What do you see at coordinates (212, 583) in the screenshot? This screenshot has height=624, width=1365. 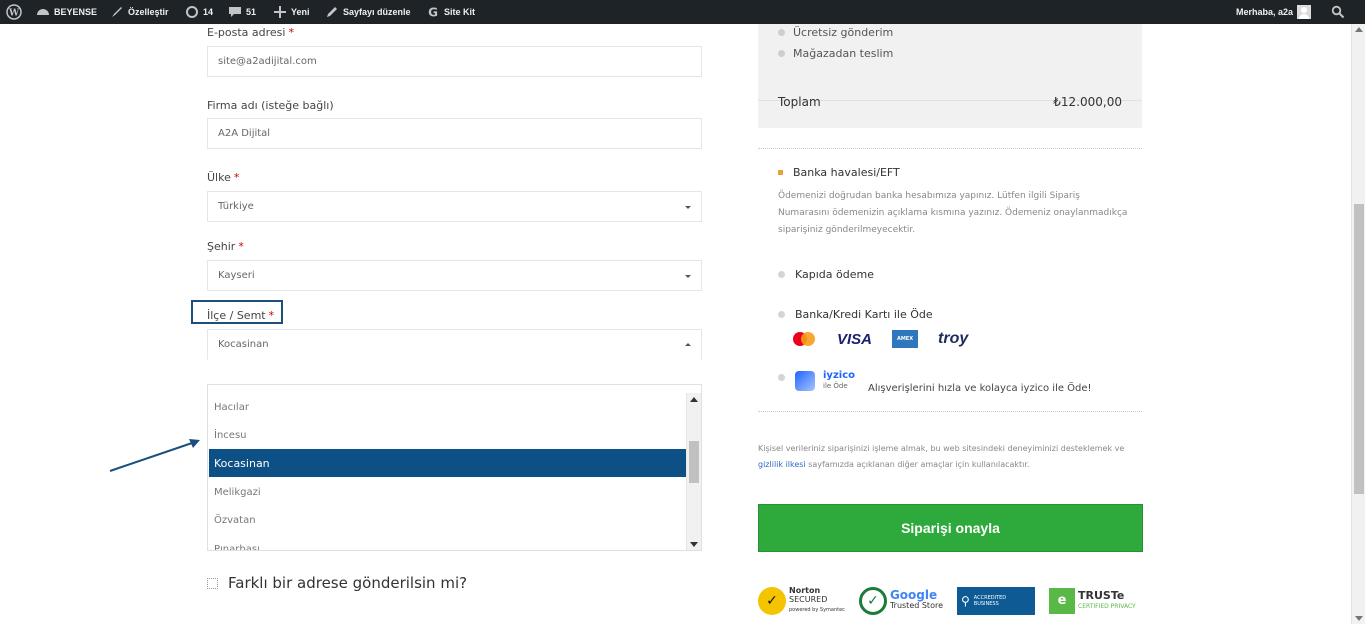 I see `ship-different-checkbox` at bounding box center [212, 583].